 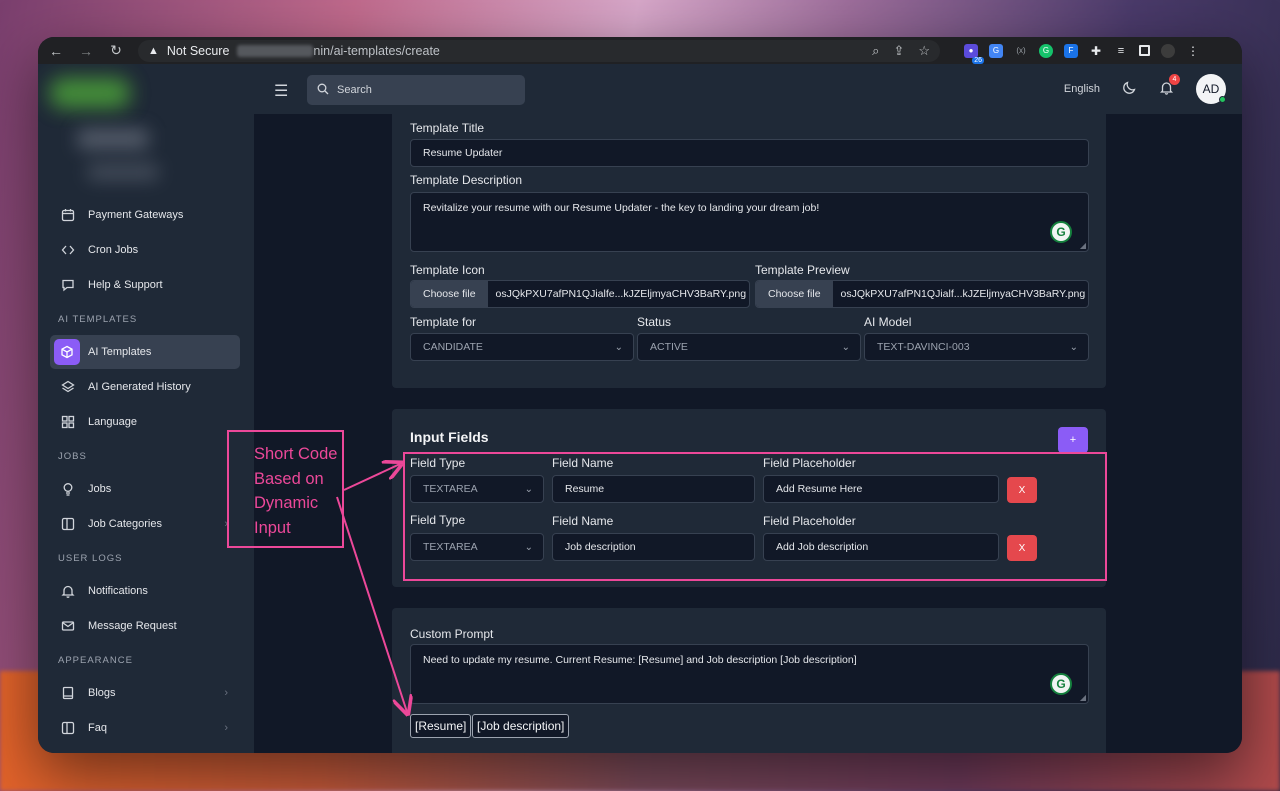 I want to click on sidebar-item-label: Help & Support, so click(x=125, y=285).